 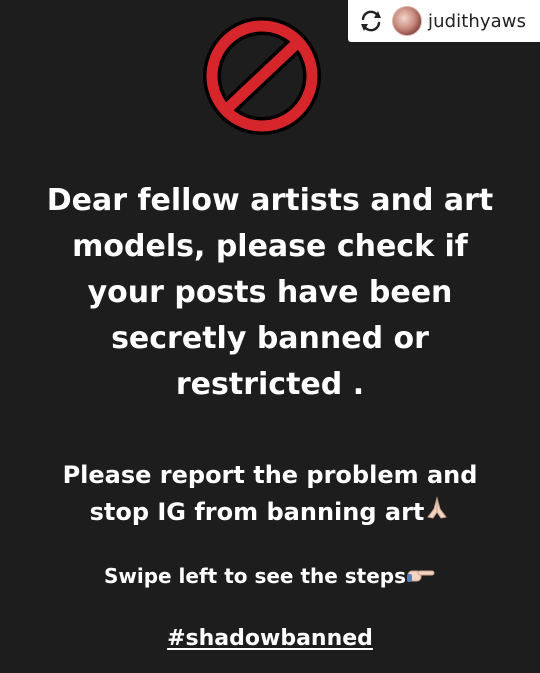 What do you see at coordinates (477, 21) in the screenshot?
I see `repost-username: judithyaws` at bounding box center [477, 21].